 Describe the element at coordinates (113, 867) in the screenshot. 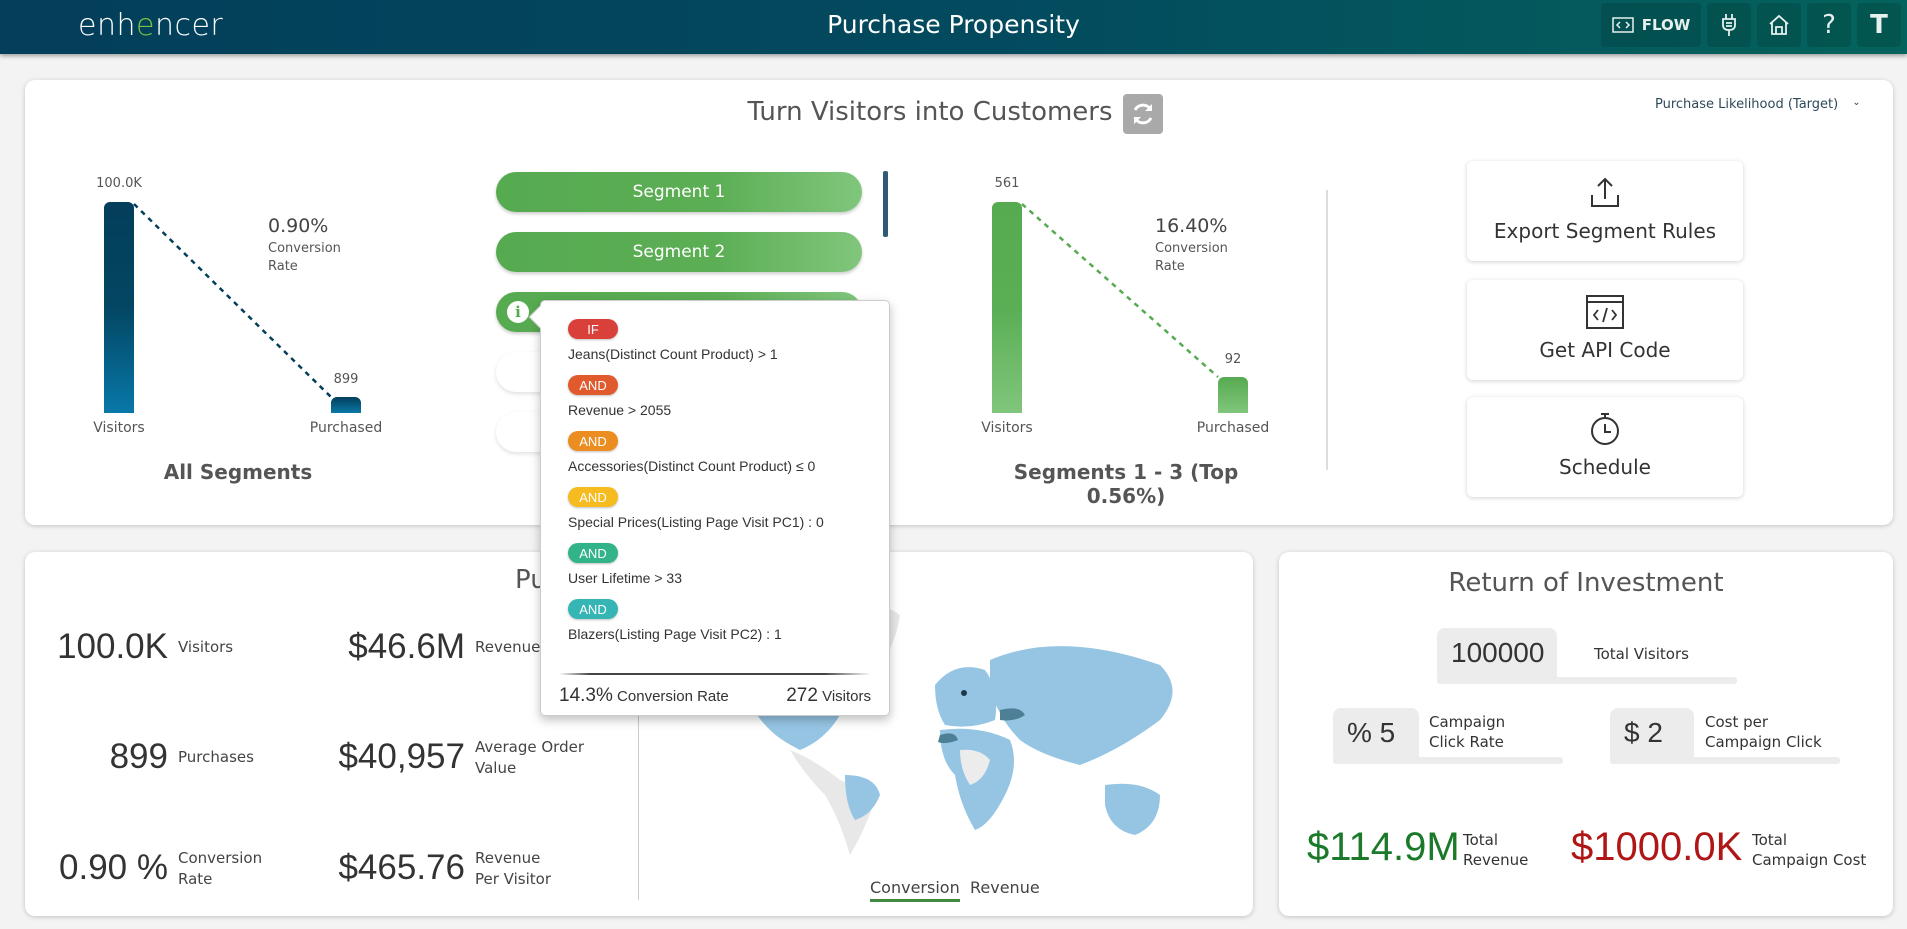

I see `kpi-conversion-value: 0.90 %` at that location.